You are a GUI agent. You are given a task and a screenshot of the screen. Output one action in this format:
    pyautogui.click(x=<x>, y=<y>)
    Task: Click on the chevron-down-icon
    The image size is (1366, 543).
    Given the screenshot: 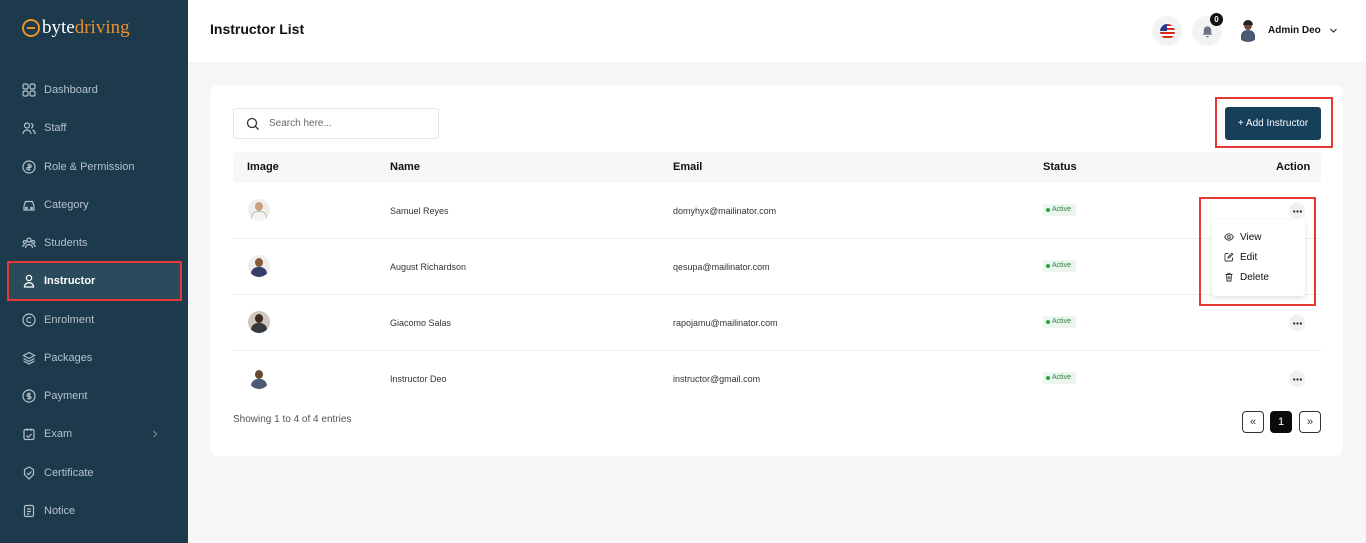 What is the action you would take?
    pyautogui.click(x=1333, y=30)
    